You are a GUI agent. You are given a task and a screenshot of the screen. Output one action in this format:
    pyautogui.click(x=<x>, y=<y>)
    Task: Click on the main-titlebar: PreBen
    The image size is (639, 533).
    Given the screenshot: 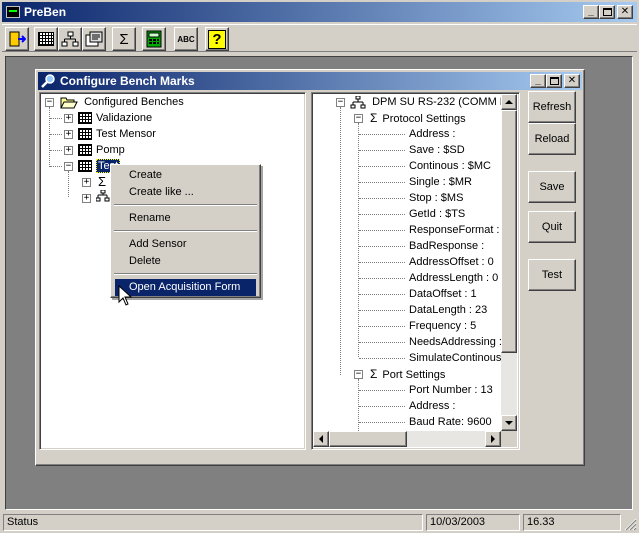 What is the action you would take?
    pyautogui.click(x=319, y=12)
    